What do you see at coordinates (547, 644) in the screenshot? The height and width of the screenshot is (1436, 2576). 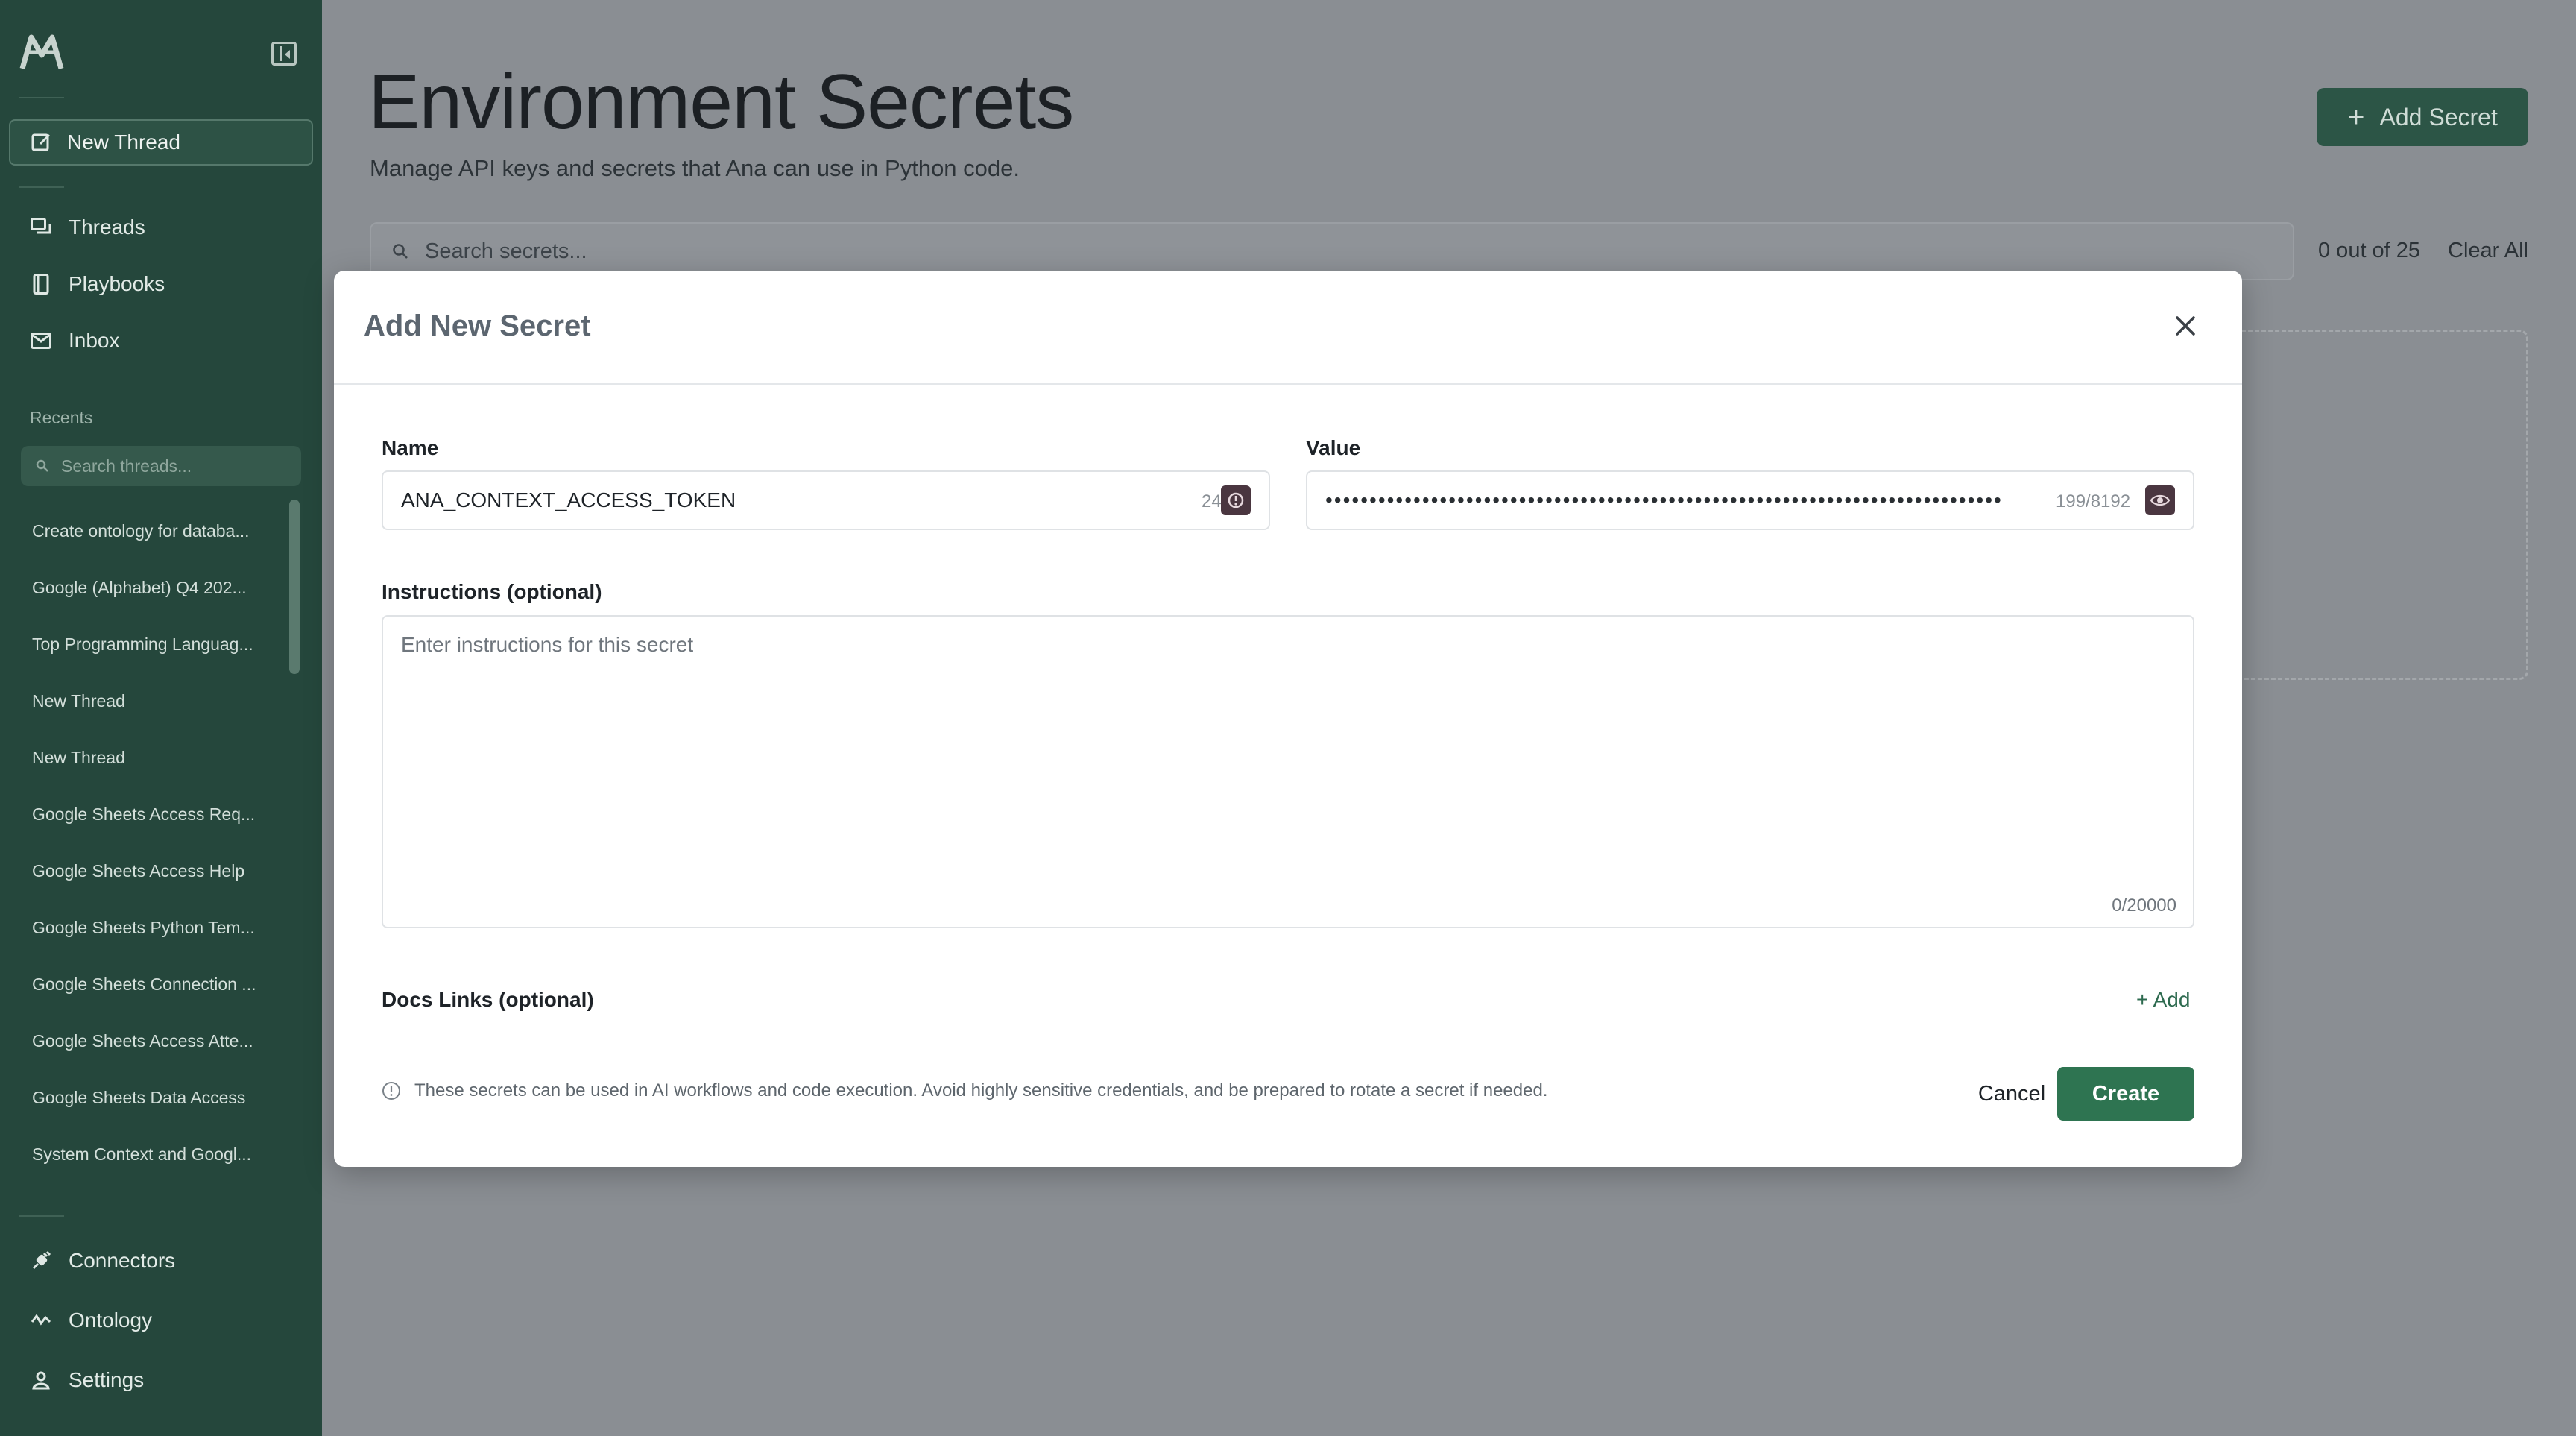 I see `instructions-placeholder: Enter instructions for this secret` at bounding box center [547, 644].